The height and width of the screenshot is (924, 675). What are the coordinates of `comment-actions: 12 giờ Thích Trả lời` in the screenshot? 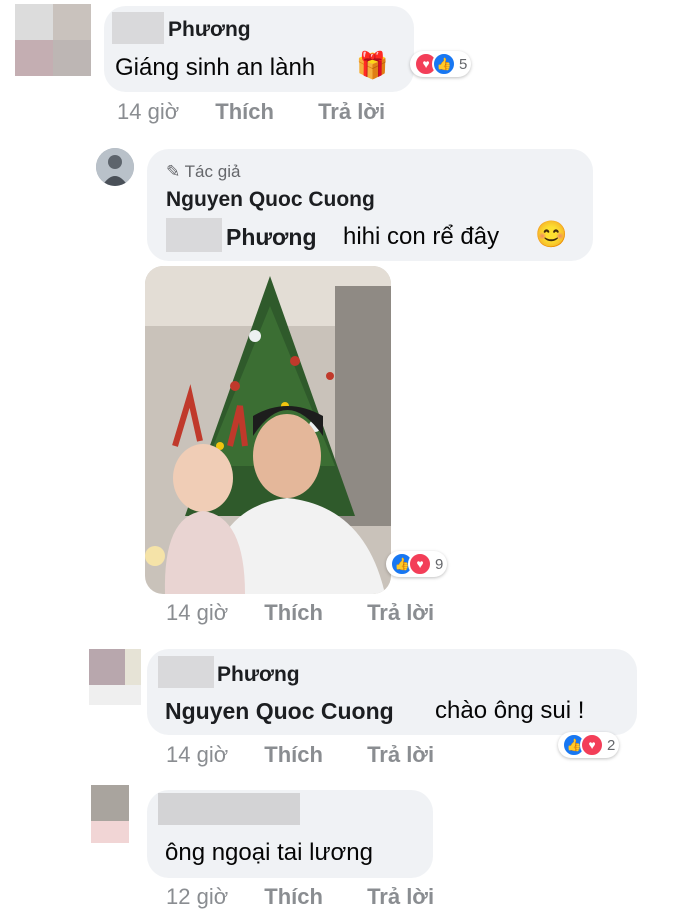 It's located at (300, 897).